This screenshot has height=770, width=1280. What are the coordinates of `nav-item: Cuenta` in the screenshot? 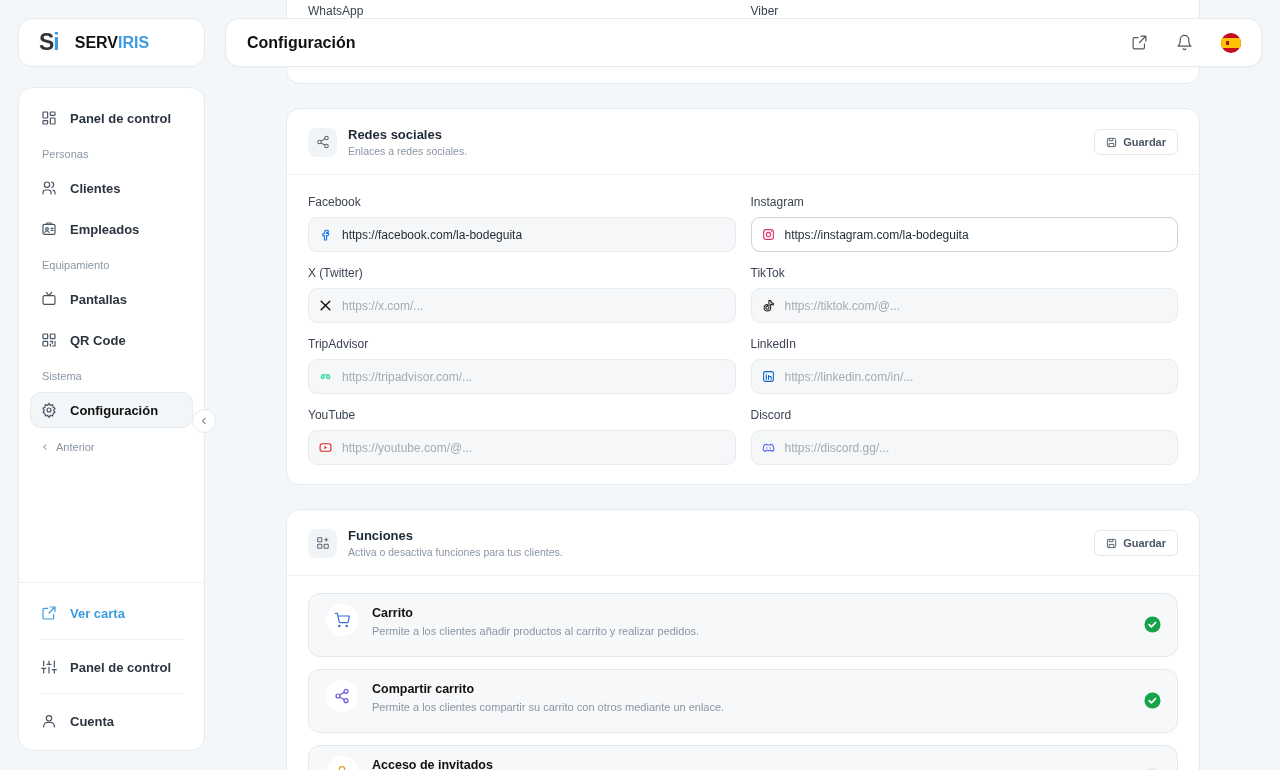 It's located at (111, 721).